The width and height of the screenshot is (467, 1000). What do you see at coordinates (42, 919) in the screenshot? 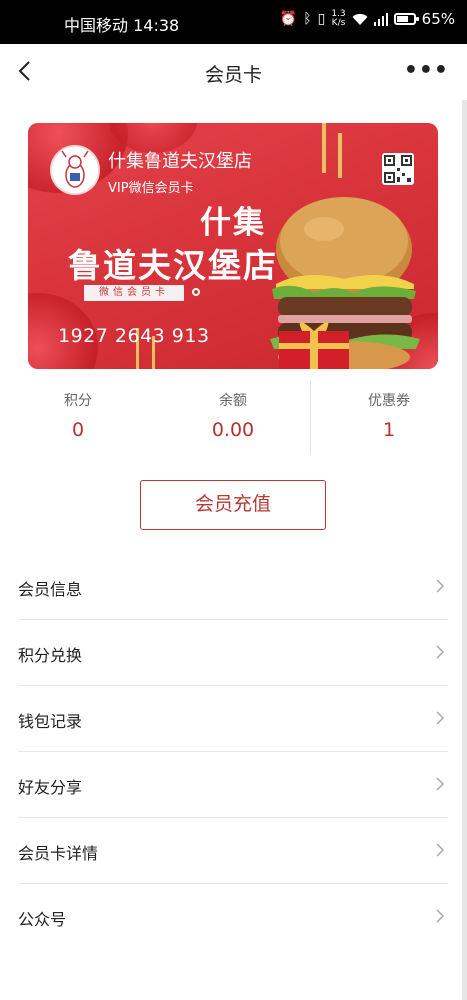
I see `menu-item-label: 公众号` at bounding box center [42, 919].